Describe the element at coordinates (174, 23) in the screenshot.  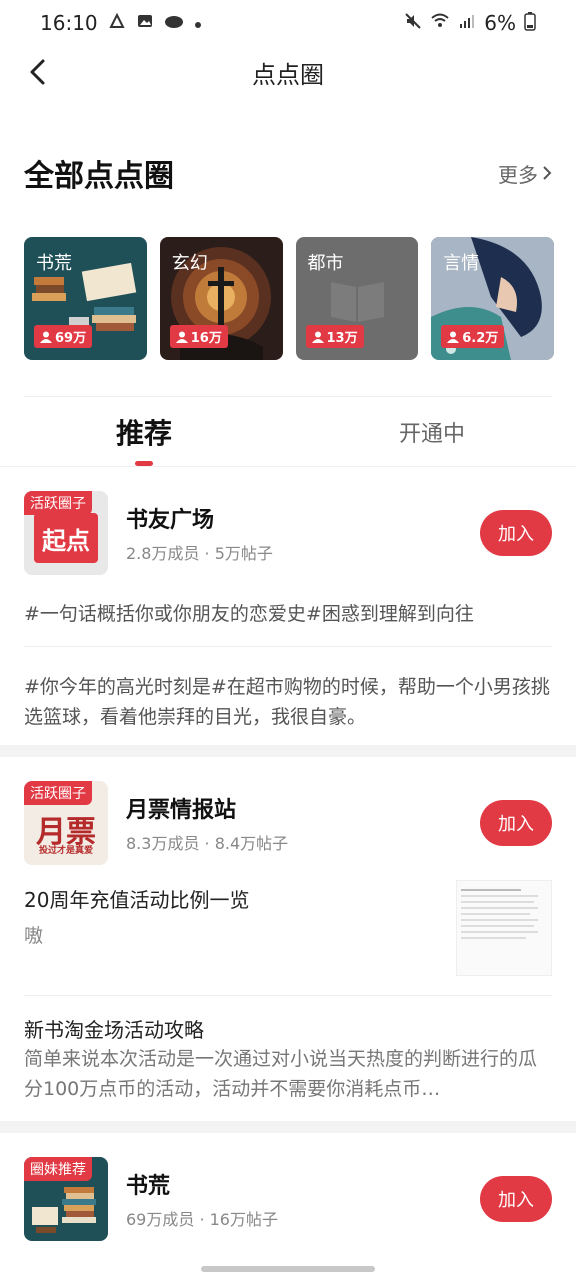
I see `cloud-icon` at that location.